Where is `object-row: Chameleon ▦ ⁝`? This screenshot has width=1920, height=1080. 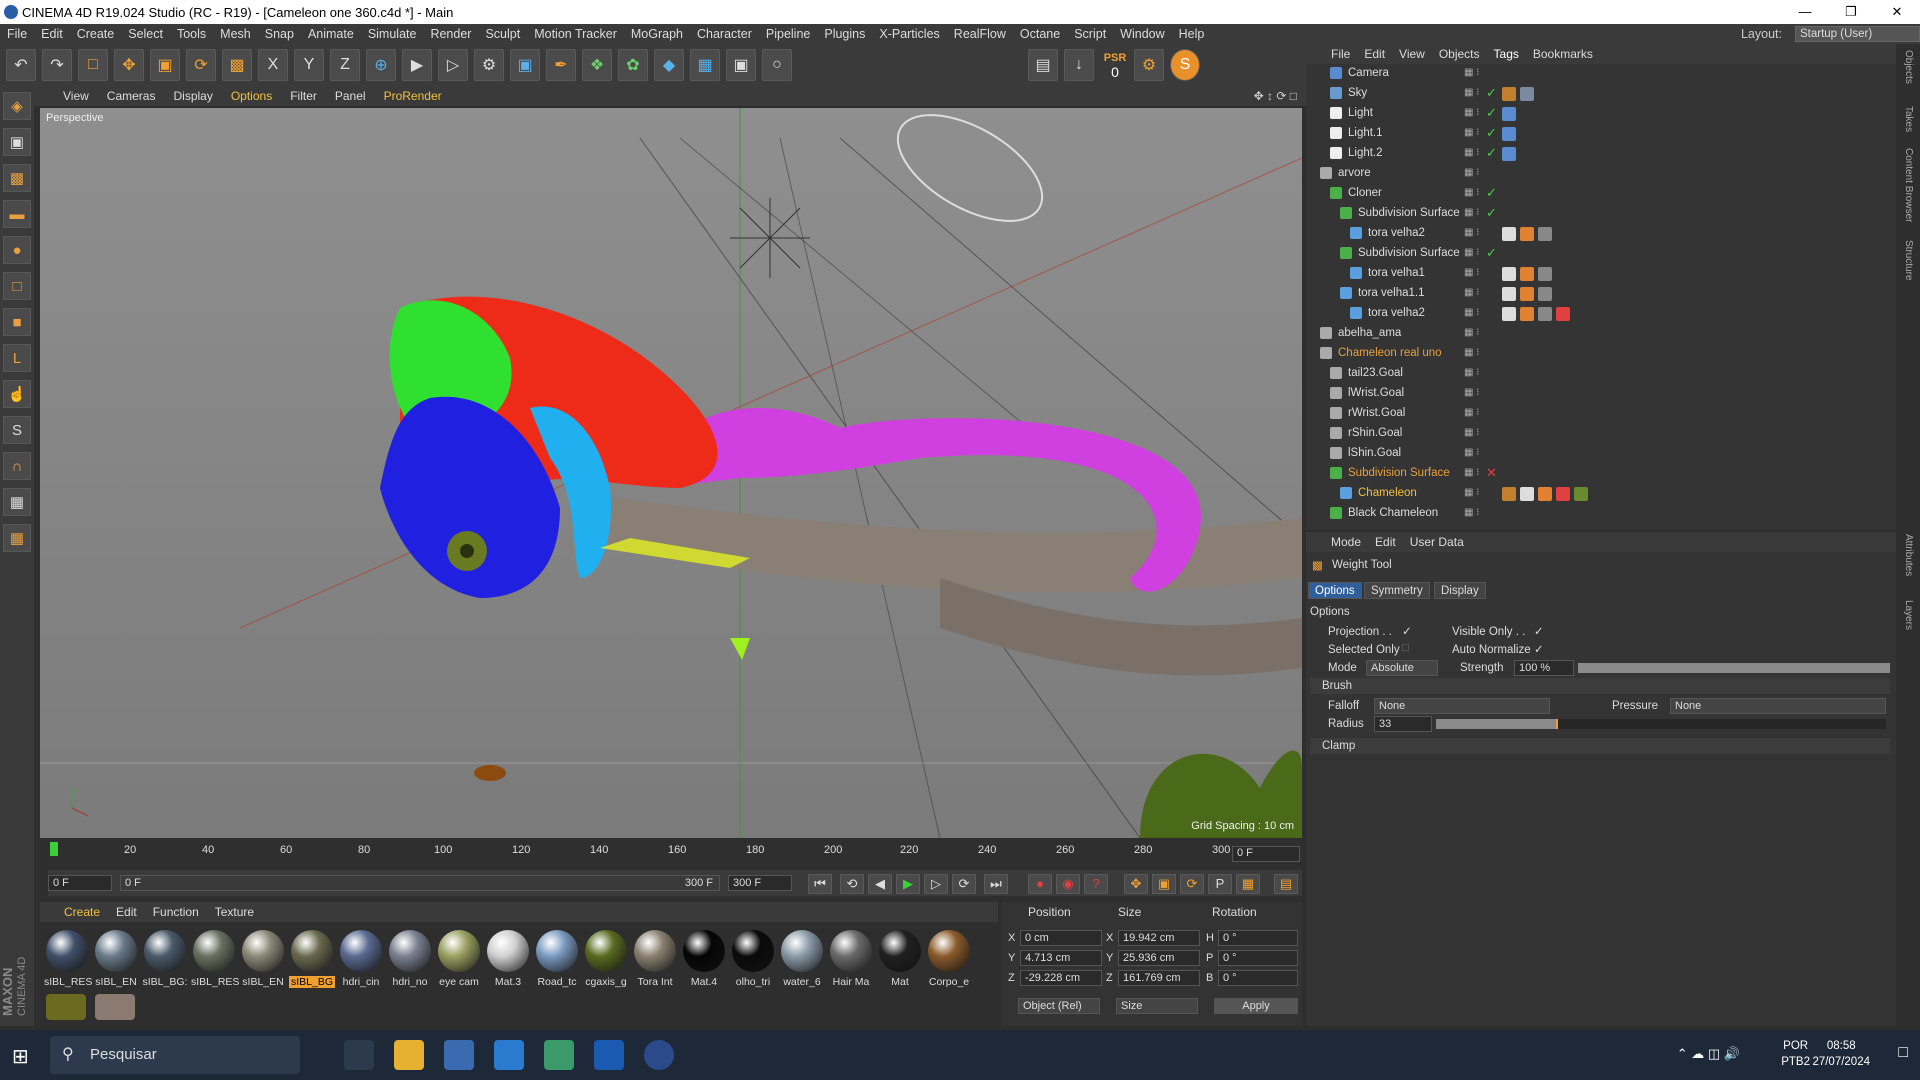 object-row: Chameleon ▦ ⁝ is located at coordinates (1601, 494).